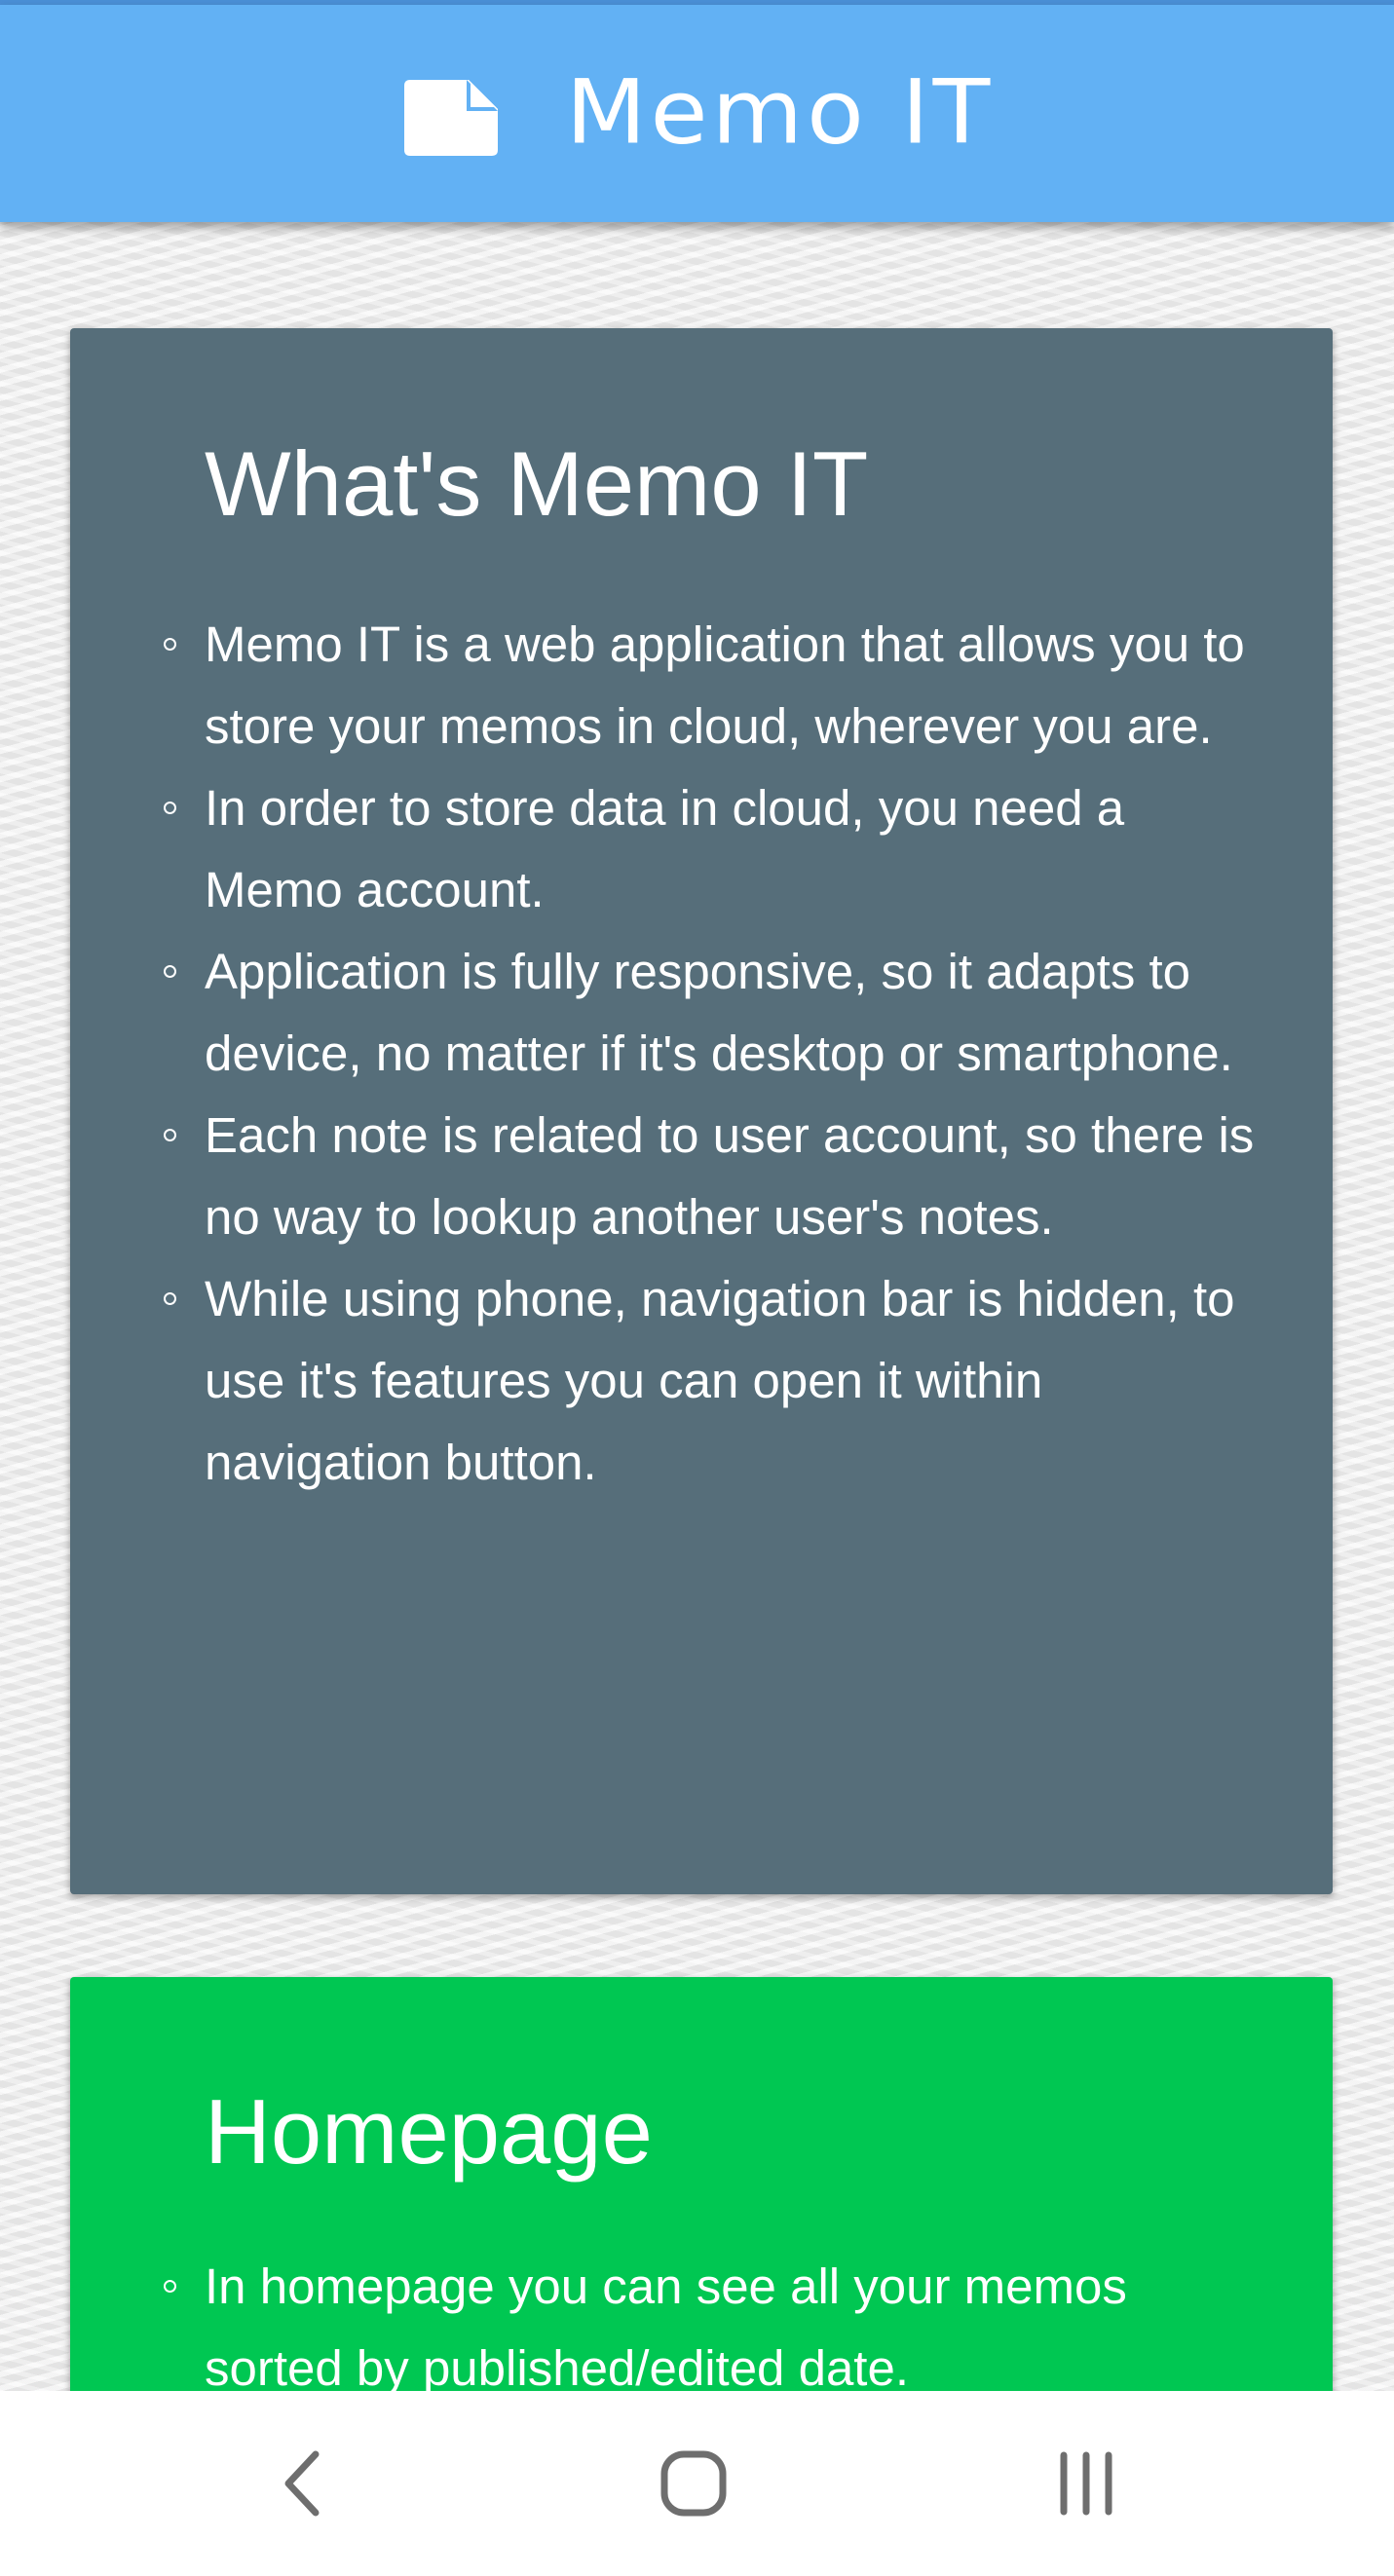 Image resolution: width=1394 pixels, height=2576 pixels. I want to click on recents-icon, so click(1086, 2483).